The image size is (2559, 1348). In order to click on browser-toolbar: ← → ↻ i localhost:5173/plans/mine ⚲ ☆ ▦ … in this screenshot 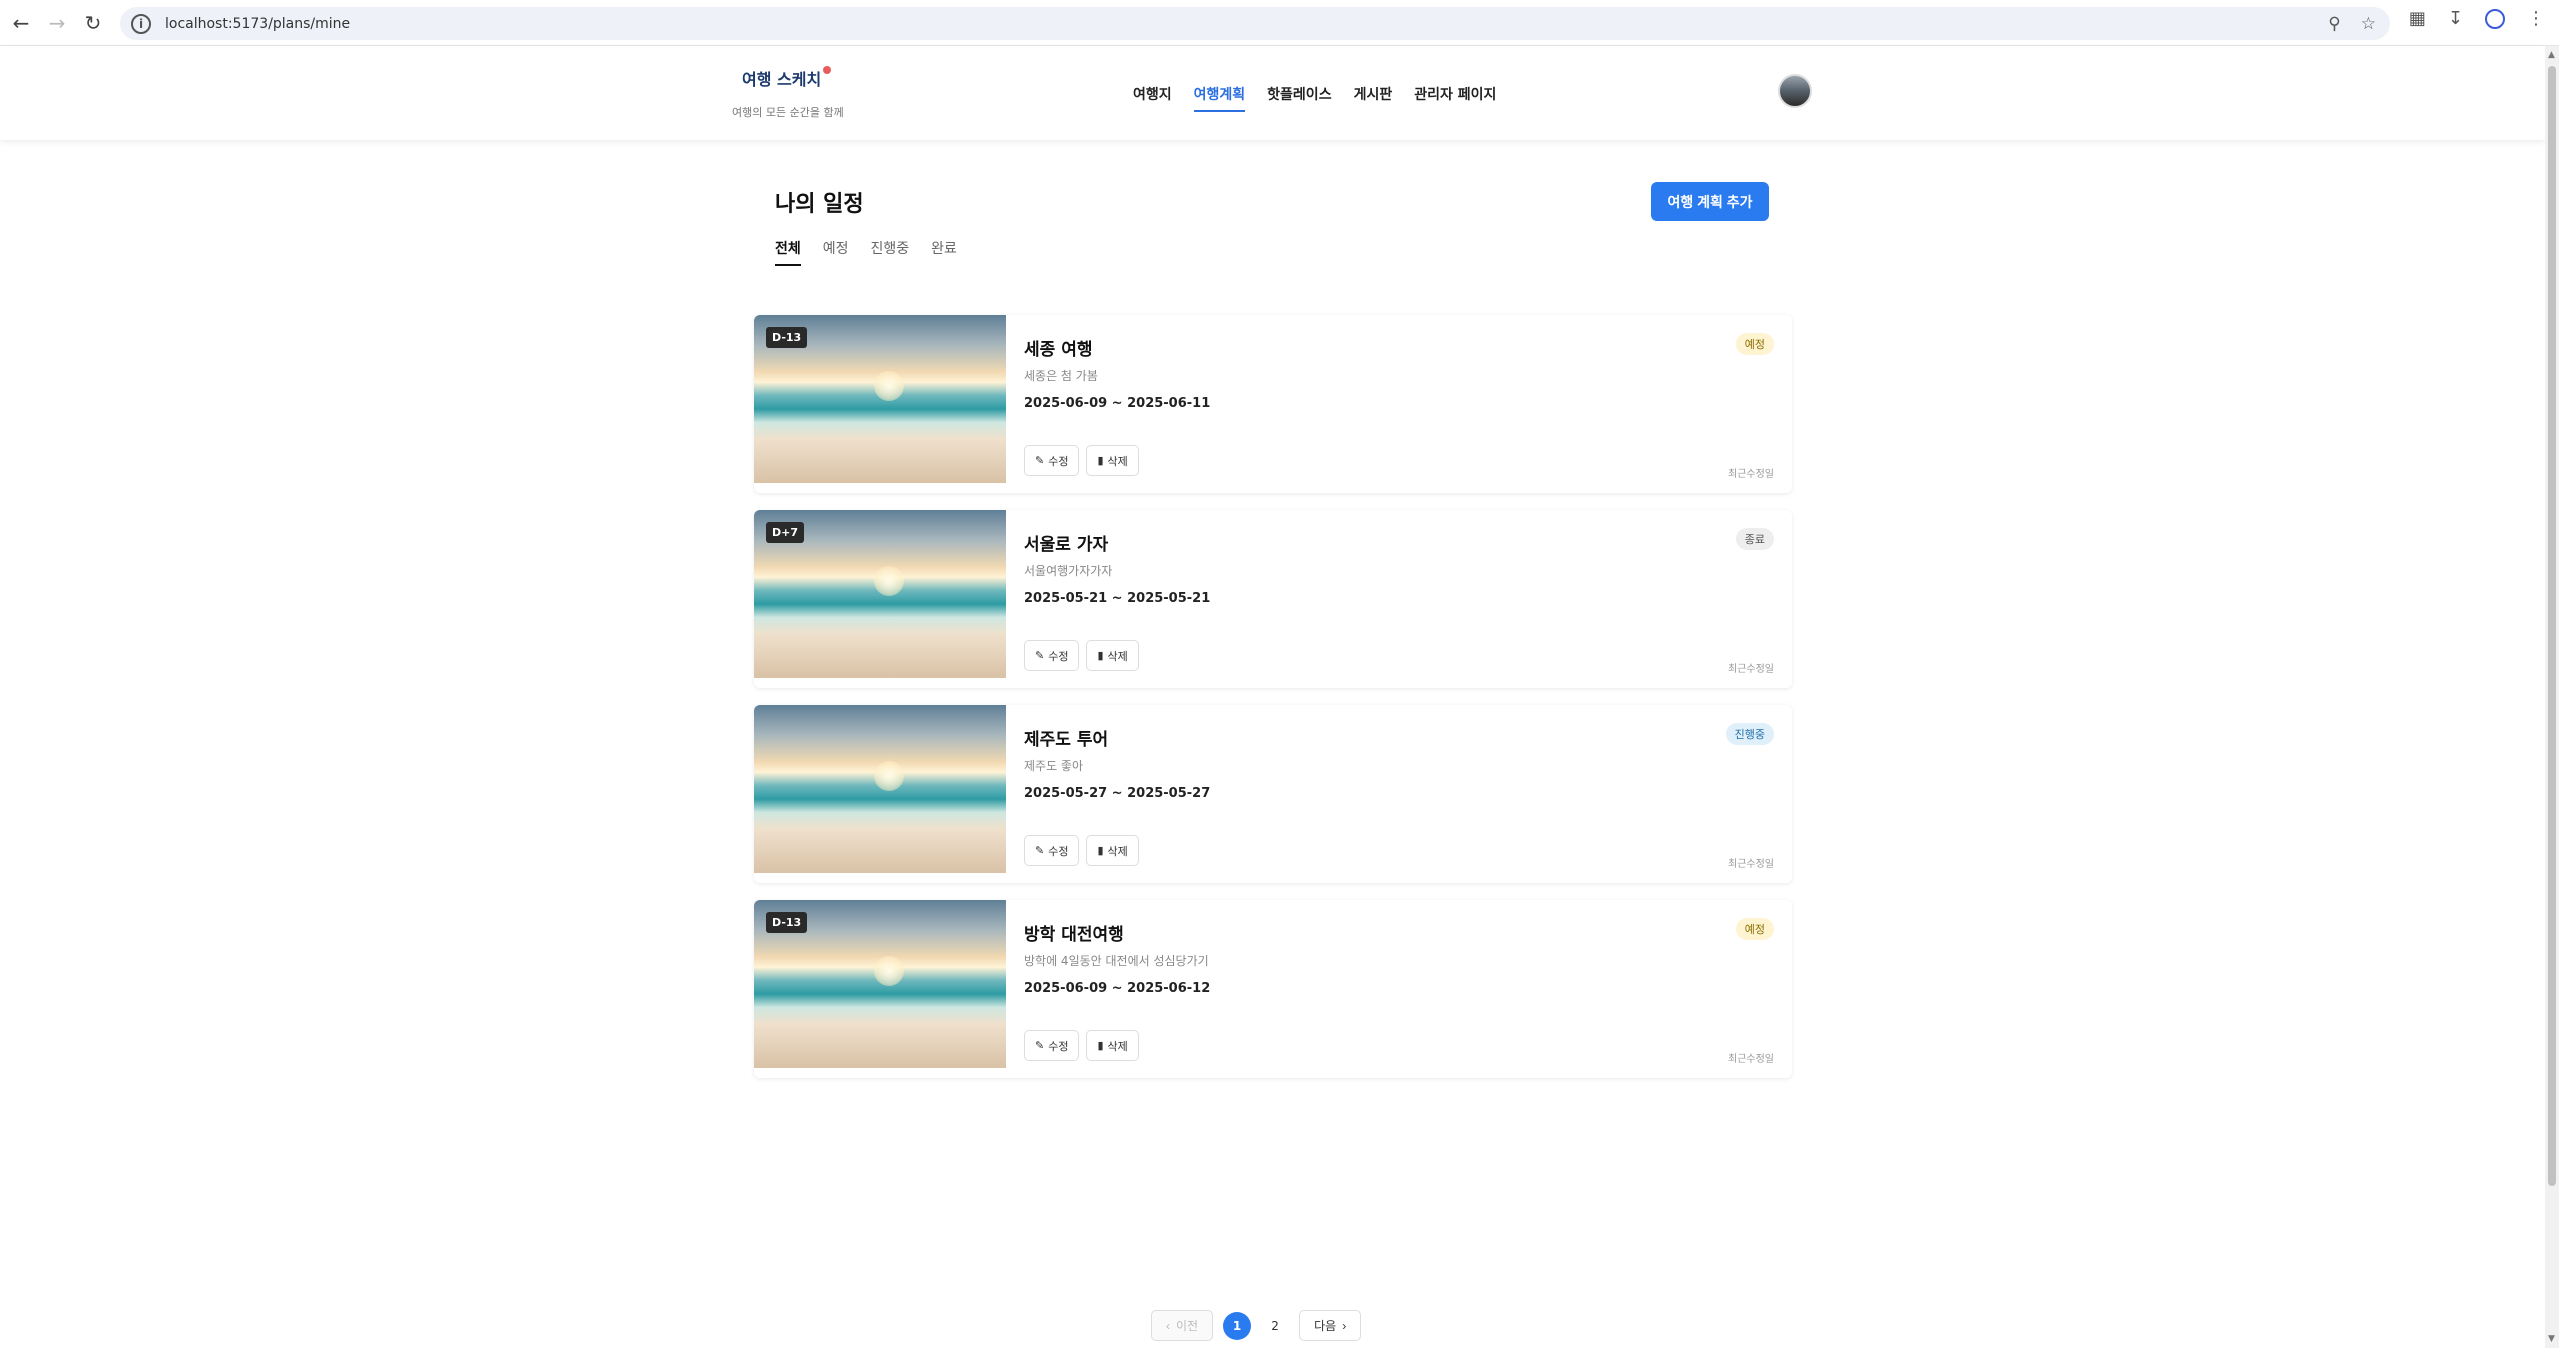, I will do `click(1279, 23)`.